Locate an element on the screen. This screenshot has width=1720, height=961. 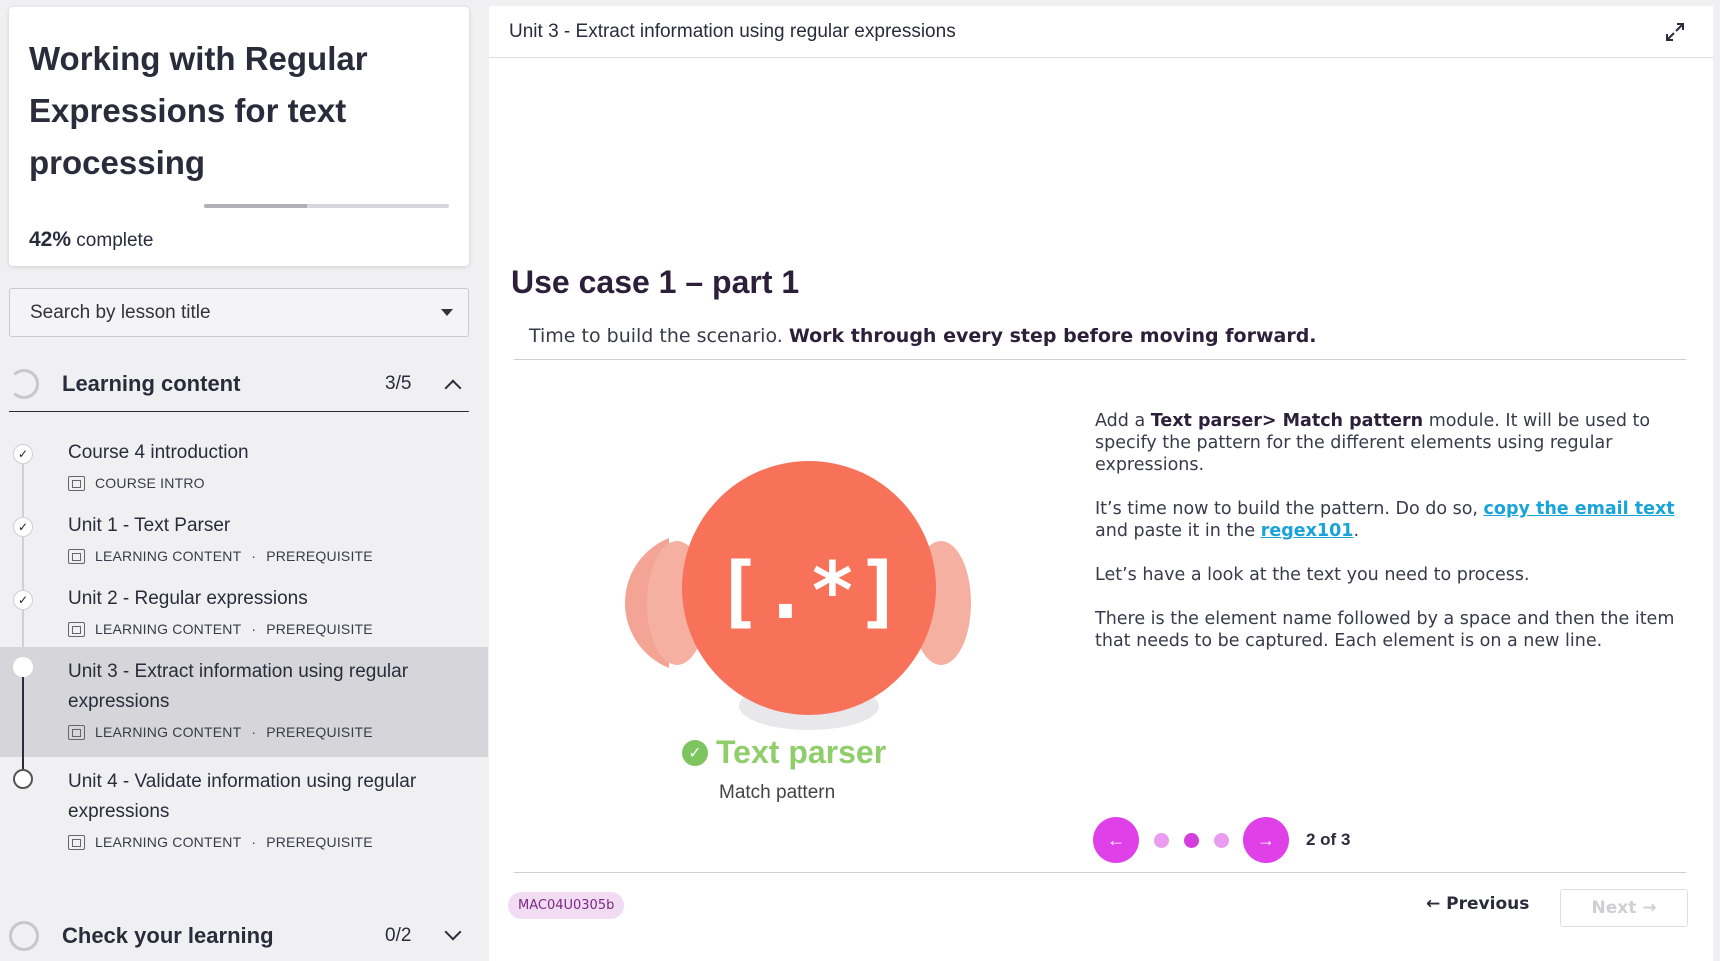
slide-counter: 2 of 3 is located at coordinates (1328, 839).